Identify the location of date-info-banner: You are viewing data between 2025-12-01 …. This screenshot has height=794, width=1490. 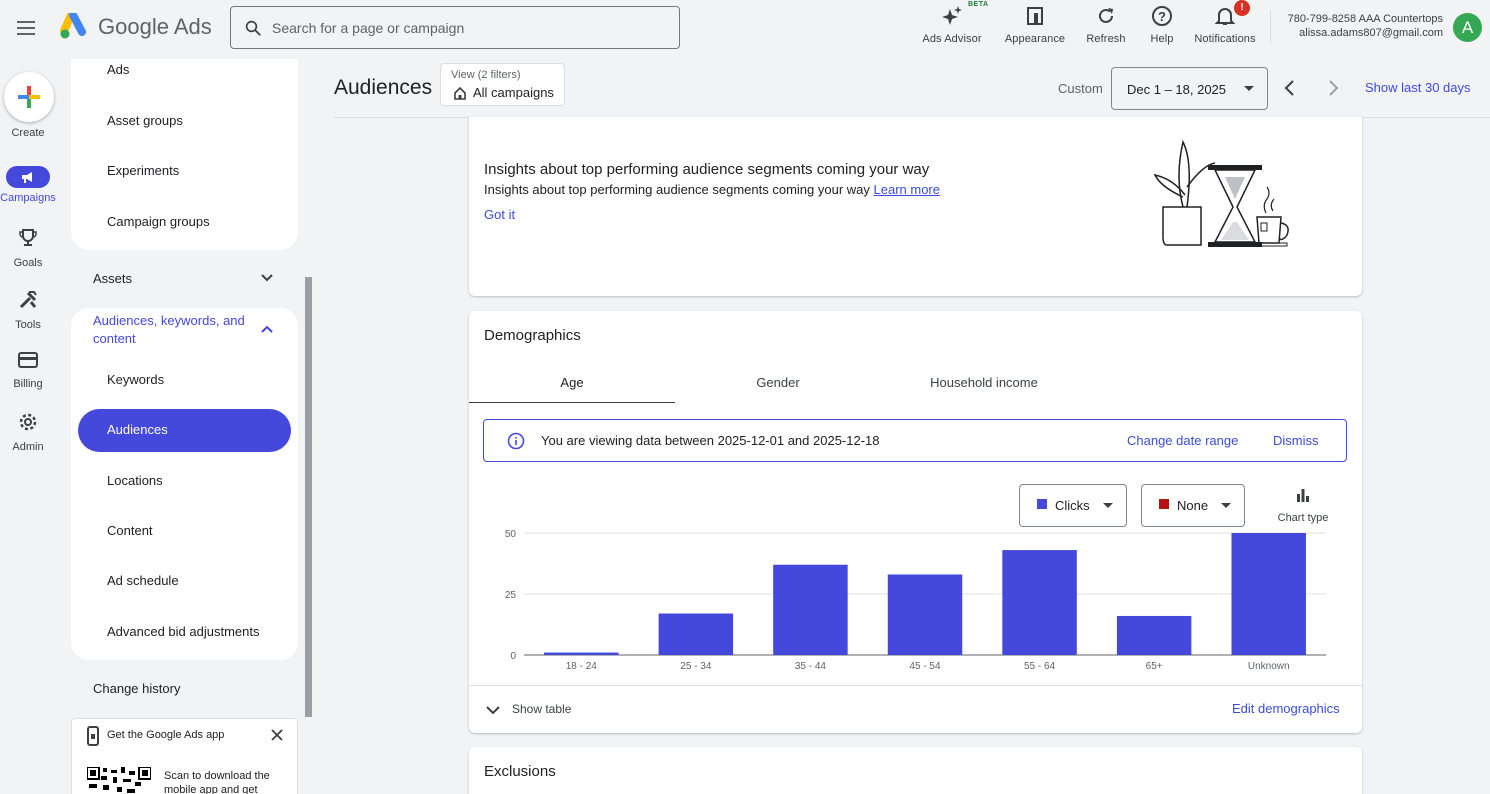
(915, 440).